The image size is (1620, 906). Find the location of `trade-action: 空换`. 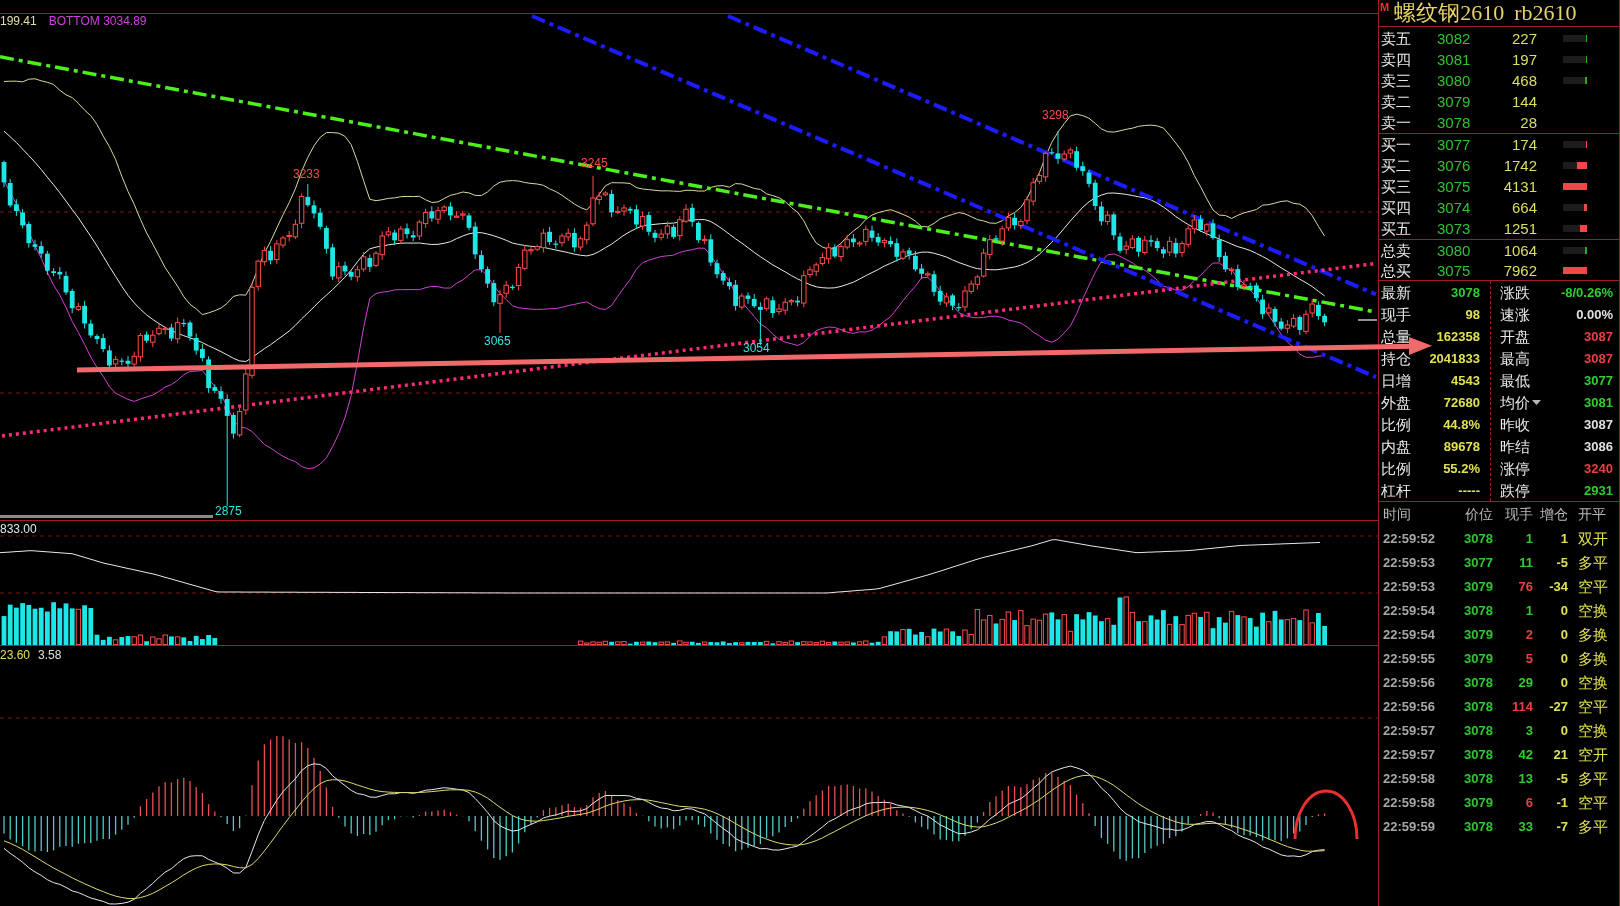

trade-action: 空换 is located at coordinates (1593, 682).